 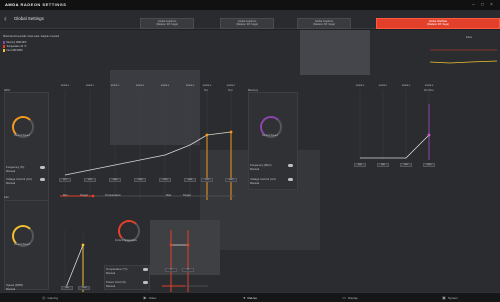 I want to click on gpu-state-header: STATE 0, so click(x=65, y=87).